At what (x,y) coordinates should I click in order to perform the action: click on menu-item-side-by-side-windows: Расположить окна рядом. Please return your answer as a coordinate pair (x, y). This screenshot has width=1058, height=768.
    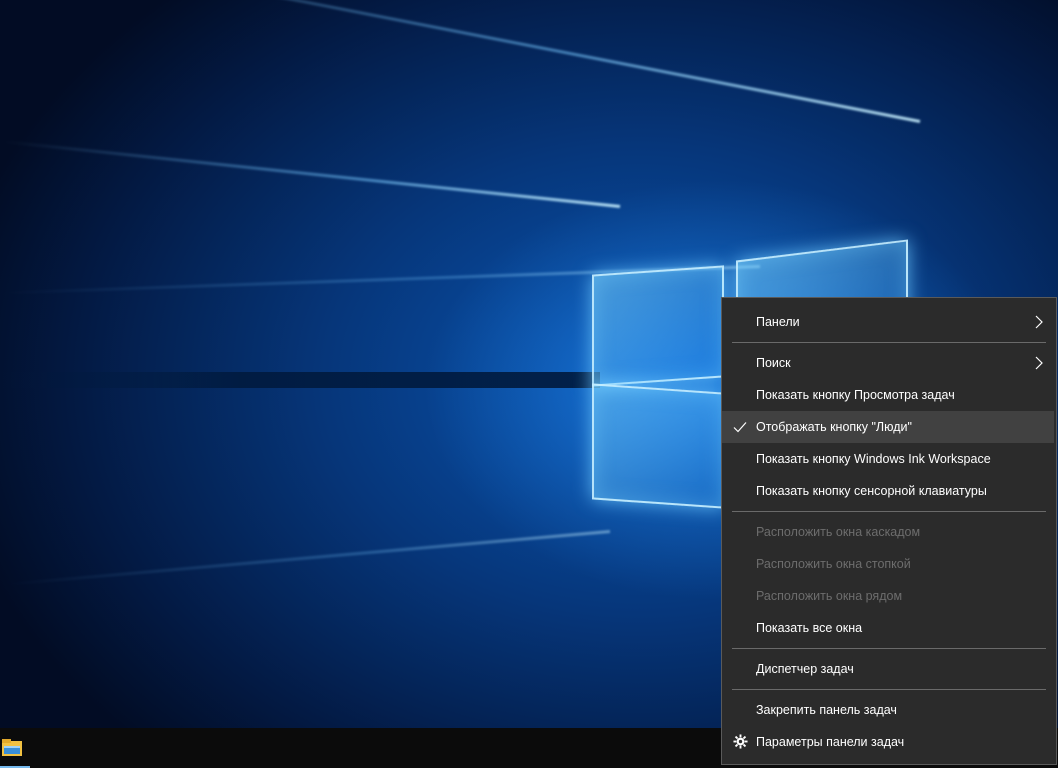
    Looking at the image, I should click on (889, 596).